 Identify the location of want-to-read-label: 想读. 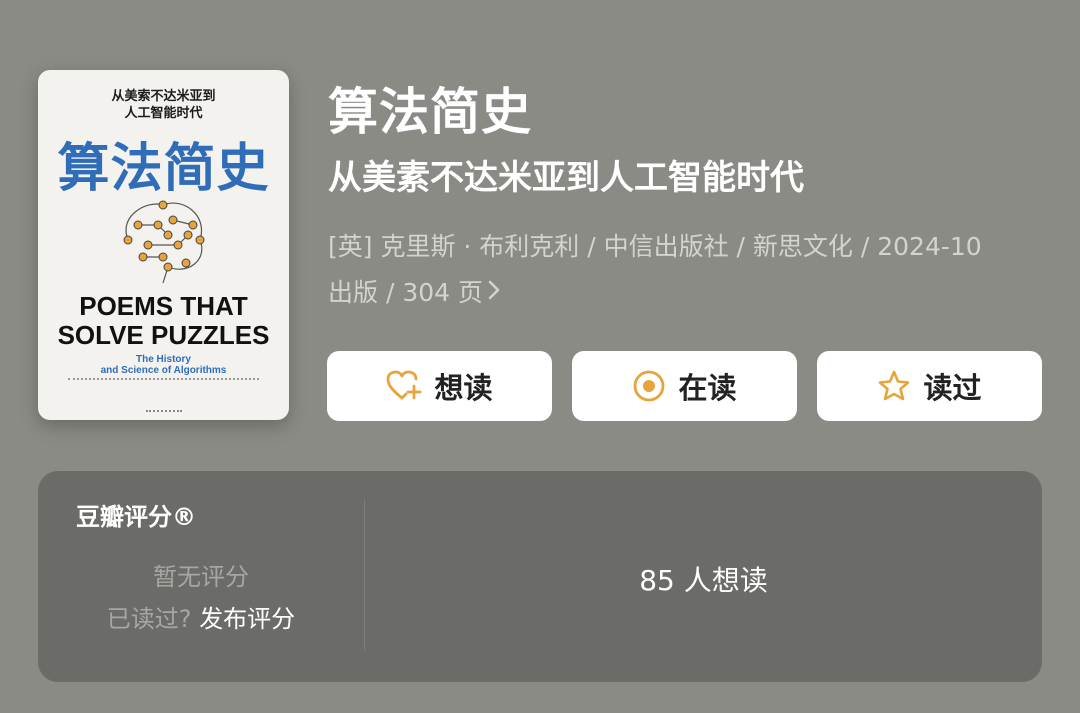
(463, 388).